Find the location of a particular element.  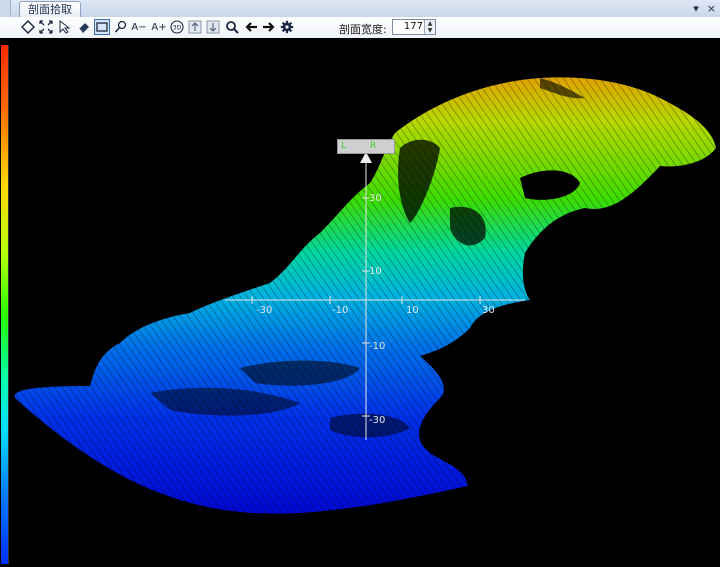

window-buttons: ▾ × is located at coordinates (704, 8).